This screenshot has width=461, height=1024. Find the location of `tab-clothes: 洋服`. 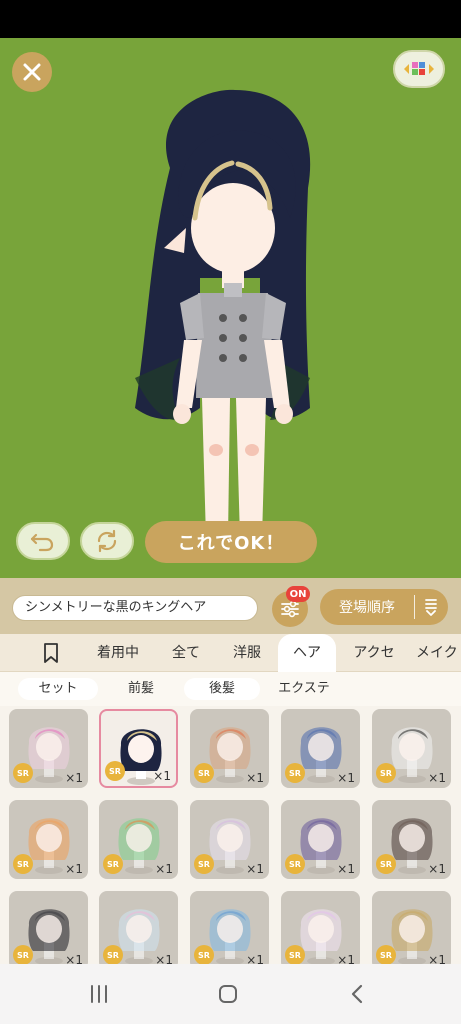

tab-clothes: 洋服 is located at coordinates (247, 653).